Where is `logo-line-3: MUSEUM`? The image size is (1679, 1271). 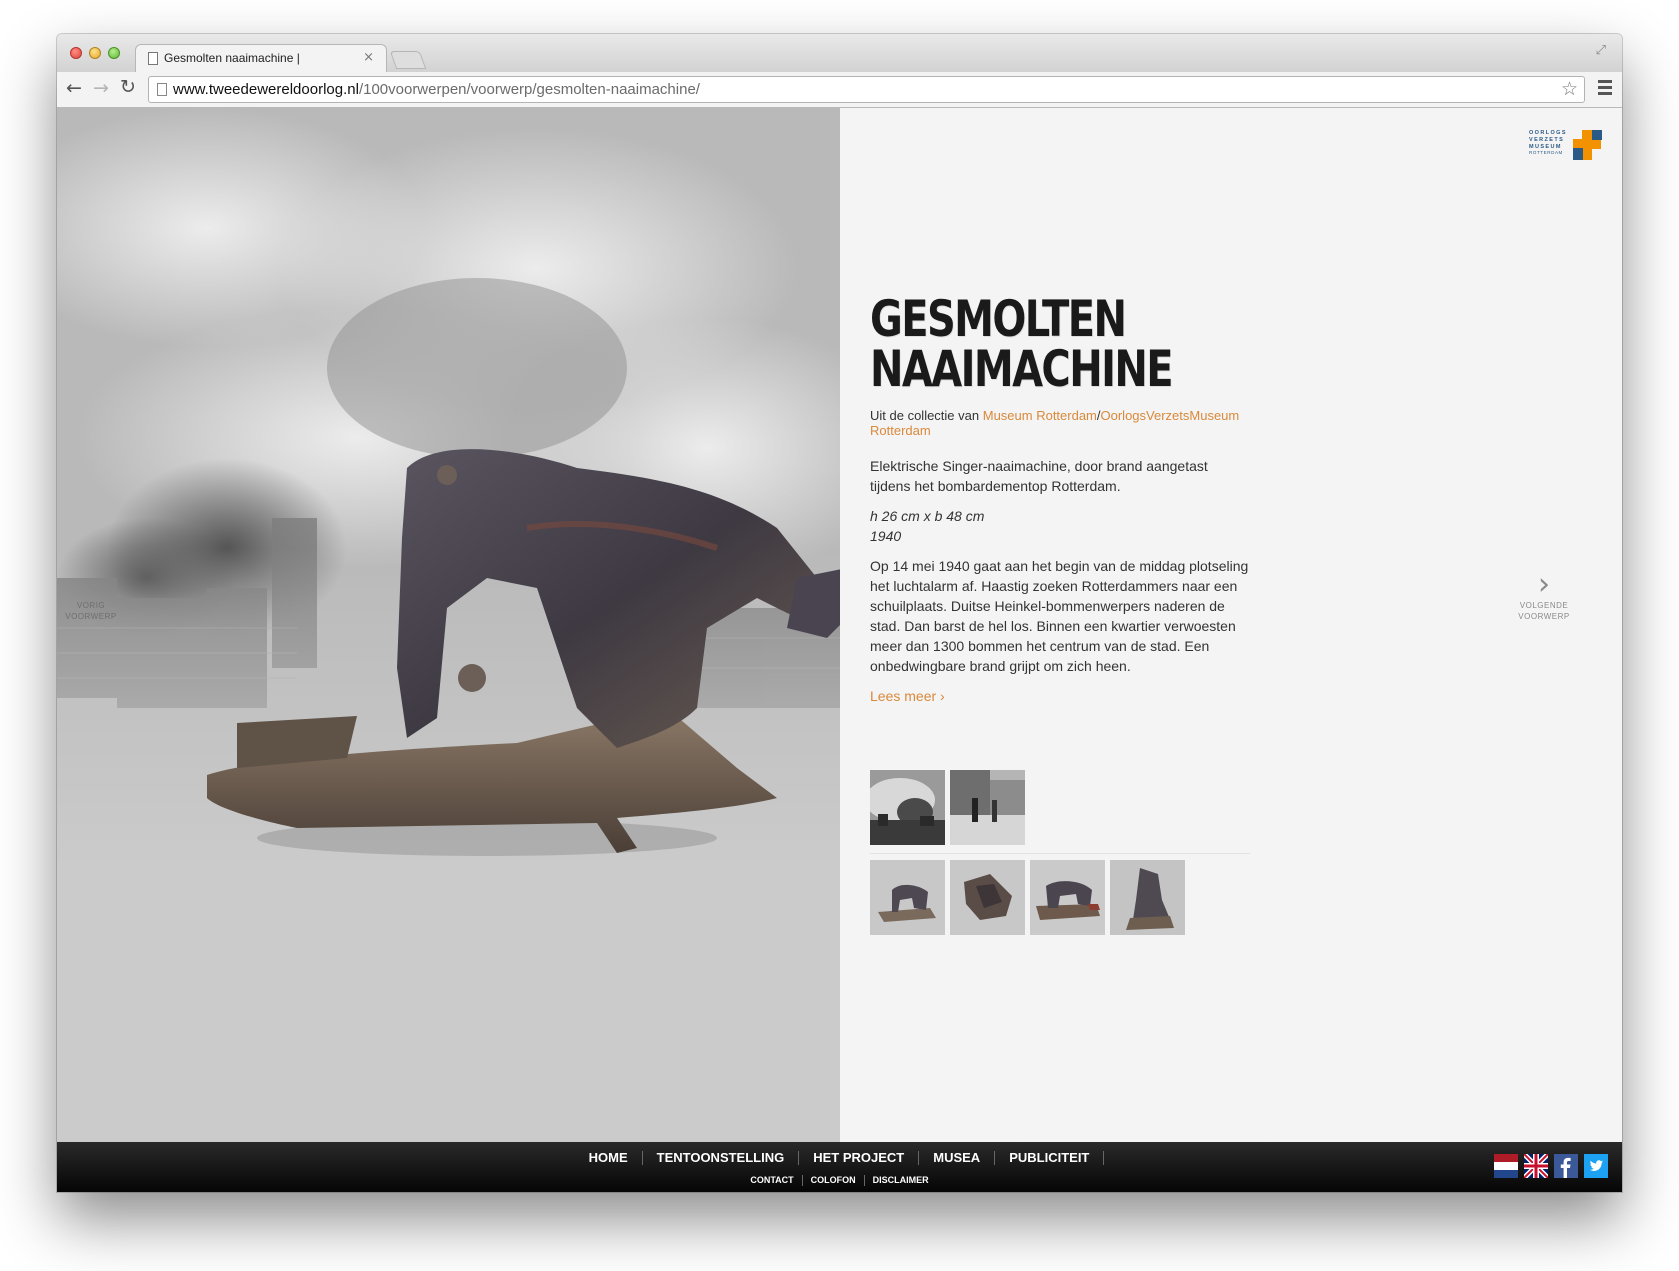 logo-line-3: MUSEUM is located at coordinates (1545, 146).